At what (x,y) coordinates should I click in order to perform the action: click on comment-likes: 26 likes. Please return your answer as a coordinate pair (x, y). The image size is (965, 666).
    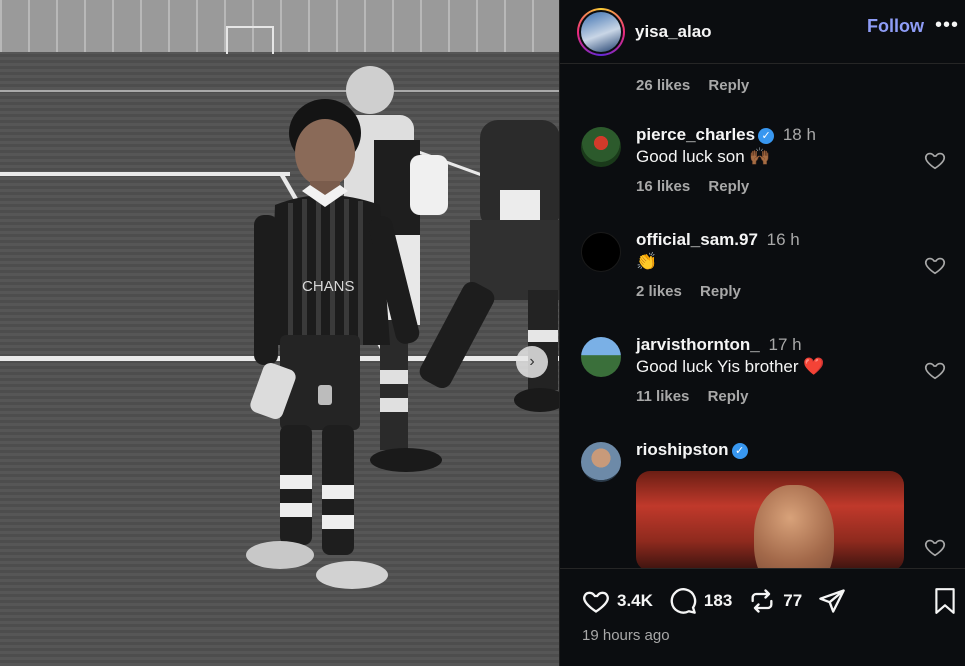
    Looking at the image, I should click on (663, 85).